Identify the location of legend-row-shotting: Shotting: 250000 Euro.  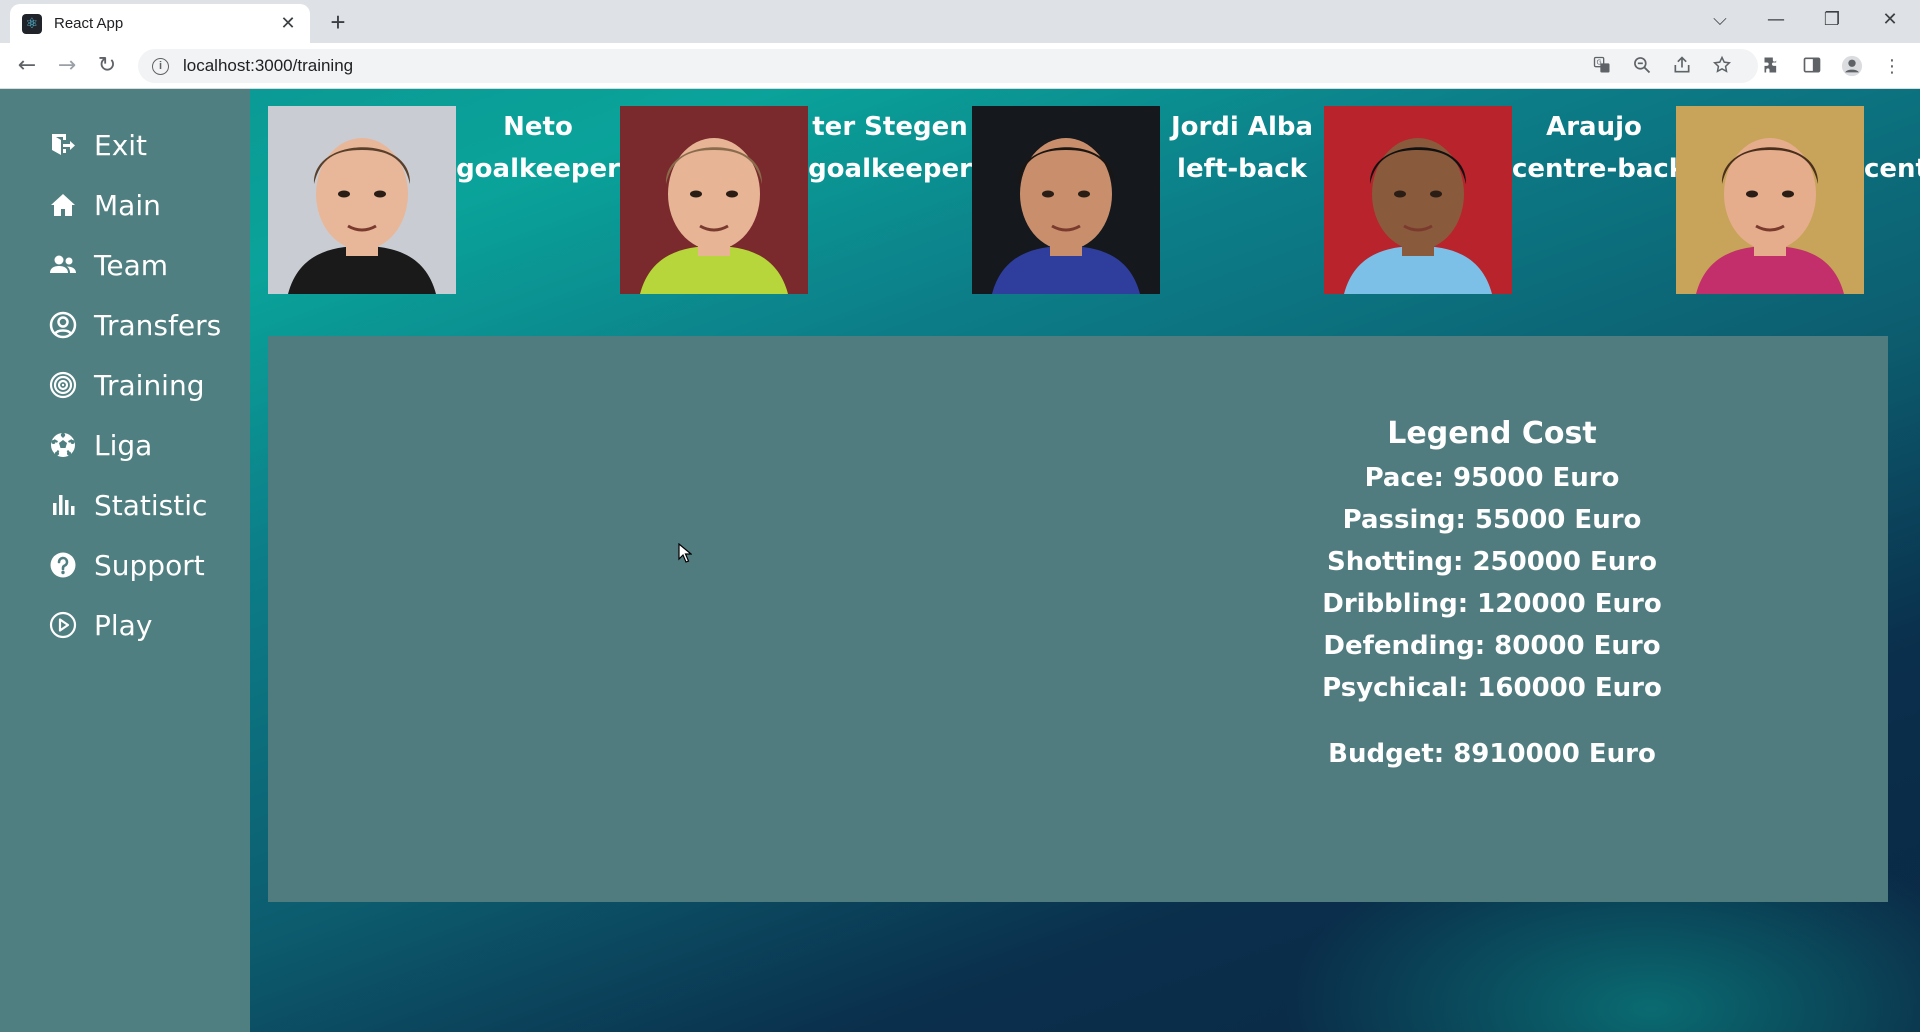
(1492, 562).